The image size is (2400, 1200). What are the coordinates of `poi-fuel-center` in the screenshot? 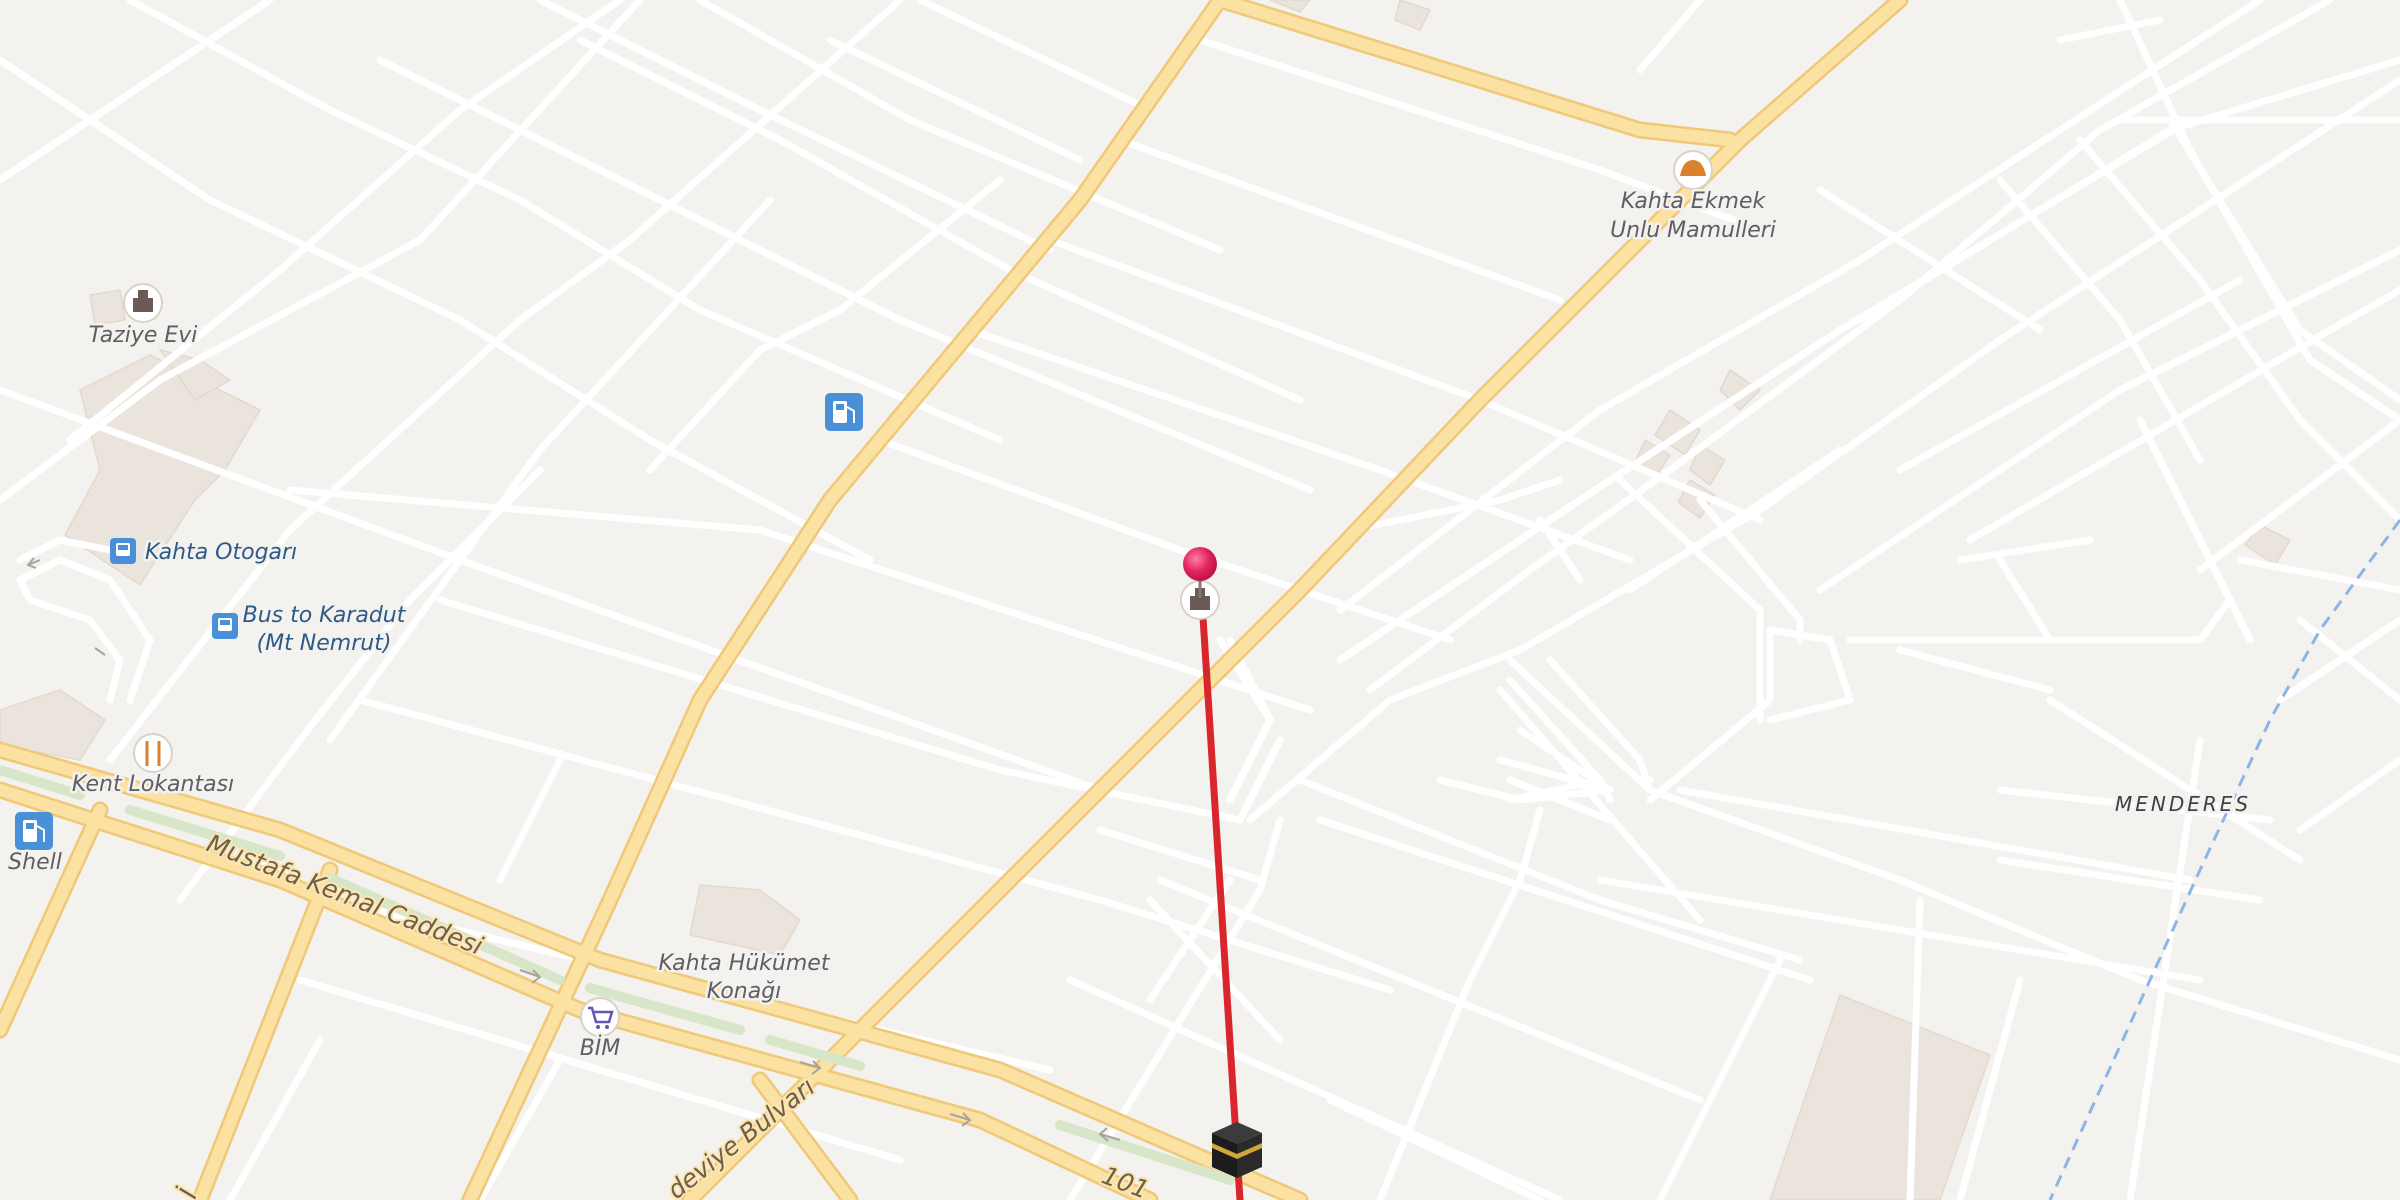 It's located at (844, 412).